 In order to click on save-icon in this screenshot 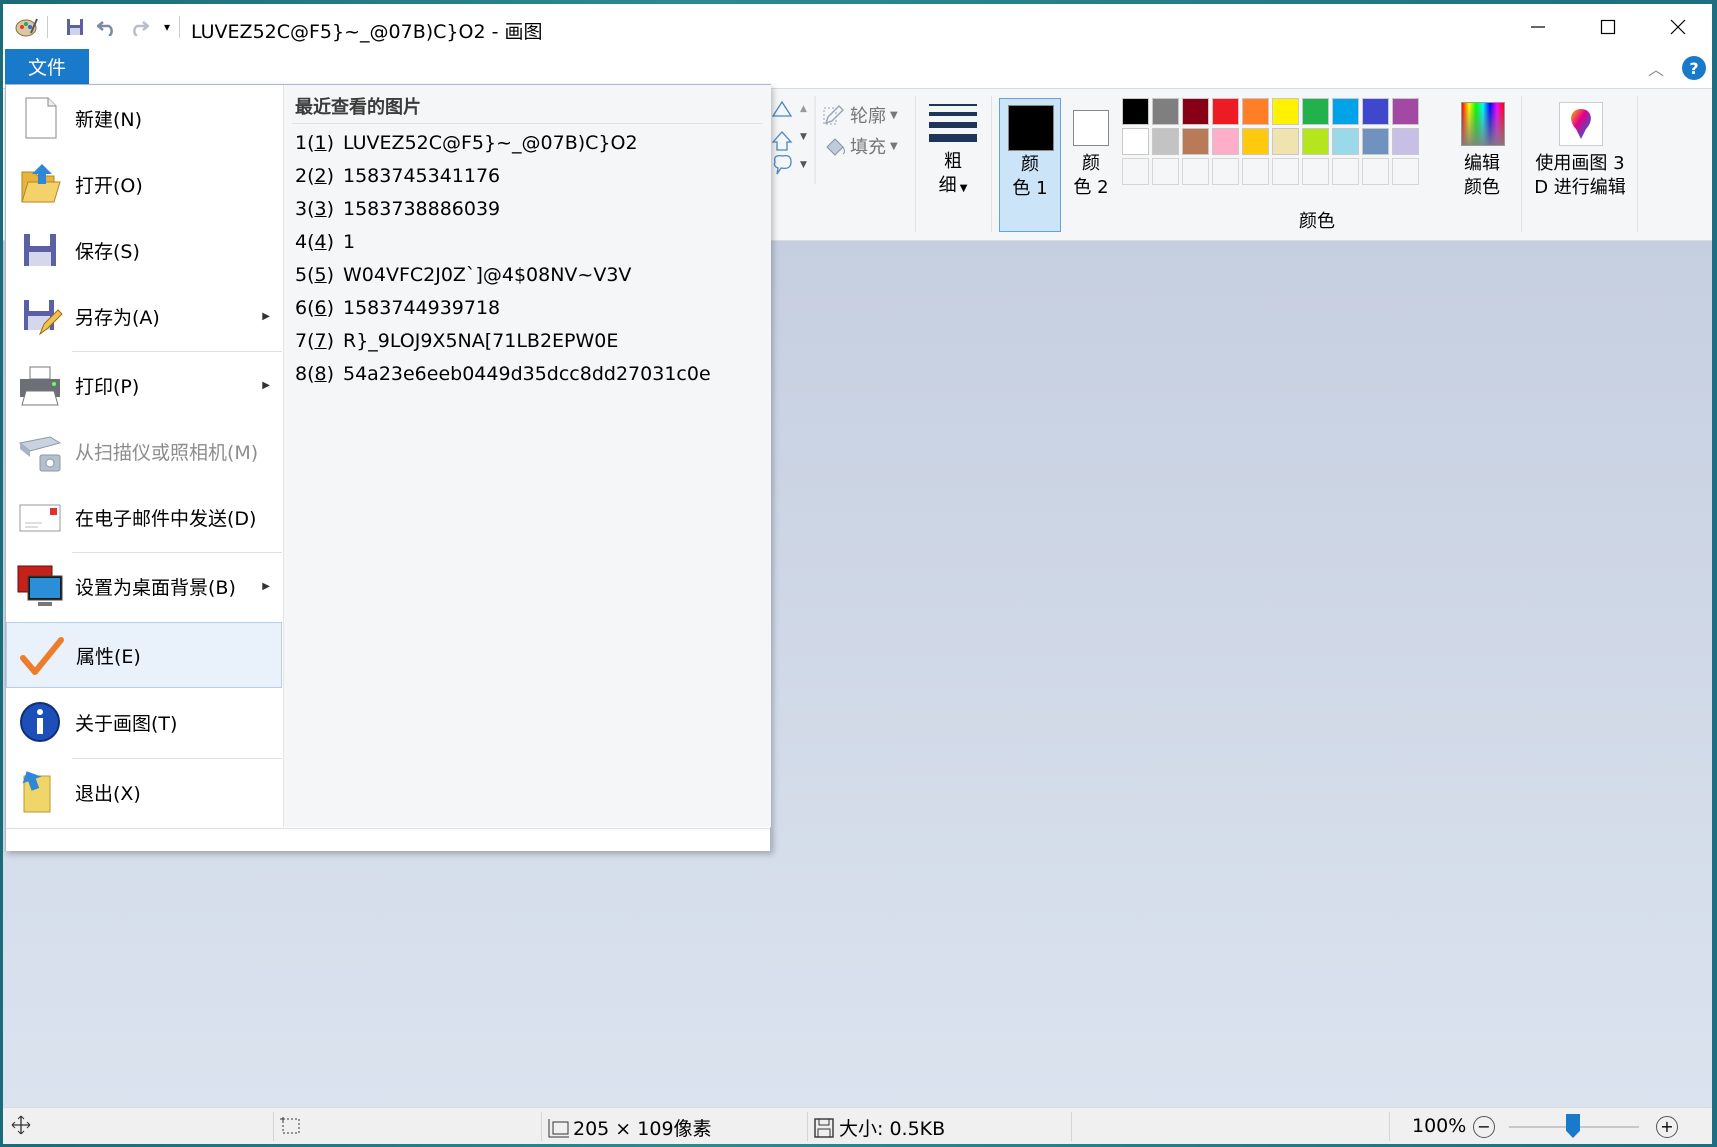, I will do `click(75, 27)`.